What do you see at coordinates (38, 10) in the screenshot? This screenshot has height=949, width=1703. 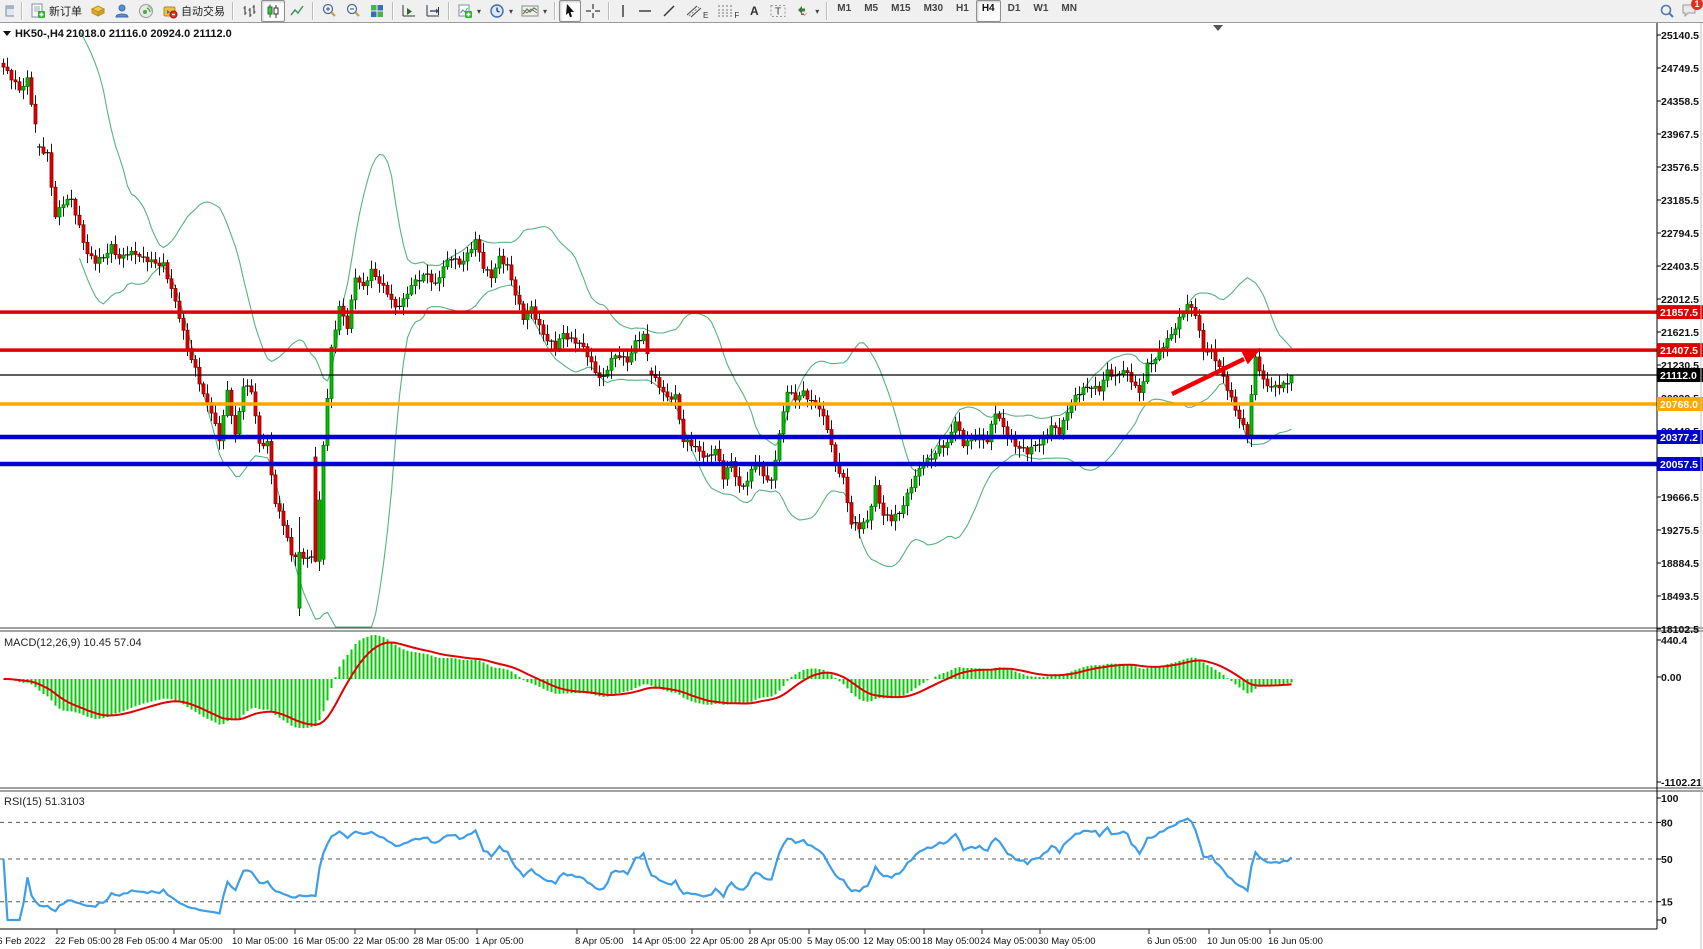 I see `new-order-icon` at bounding box center [38, 10].